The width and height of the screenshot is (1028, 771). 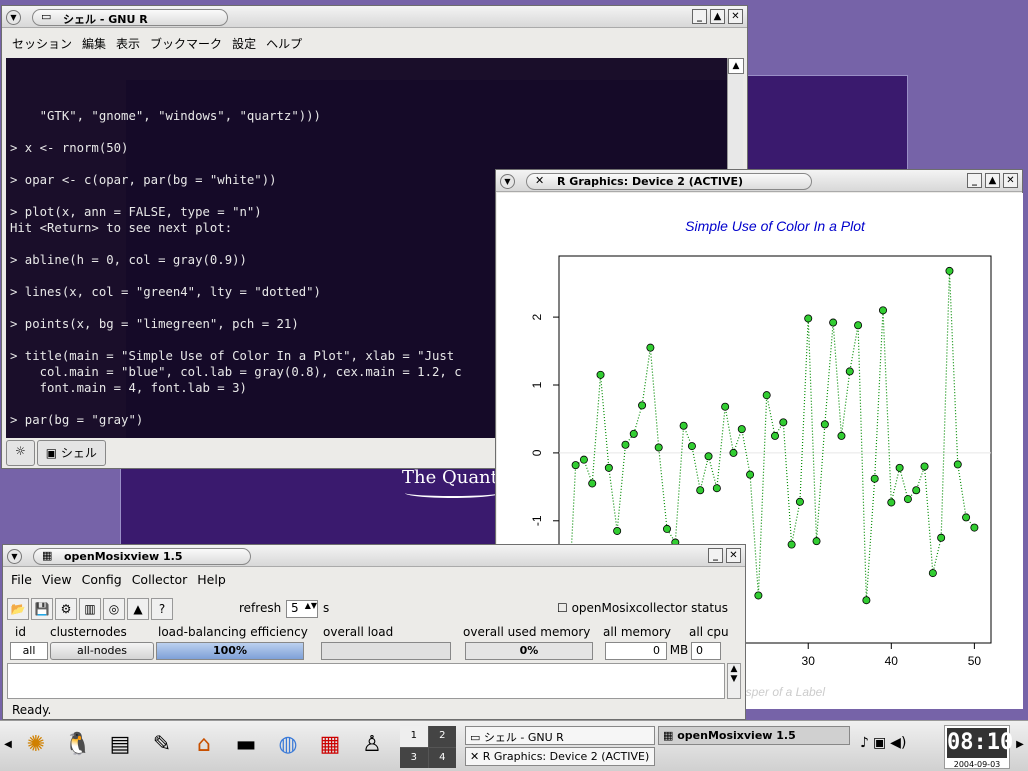 What do you see at coordinates (288, 745) in the screenshot?
I see `browser-icon: ◍` at bounding box center [288, 745].